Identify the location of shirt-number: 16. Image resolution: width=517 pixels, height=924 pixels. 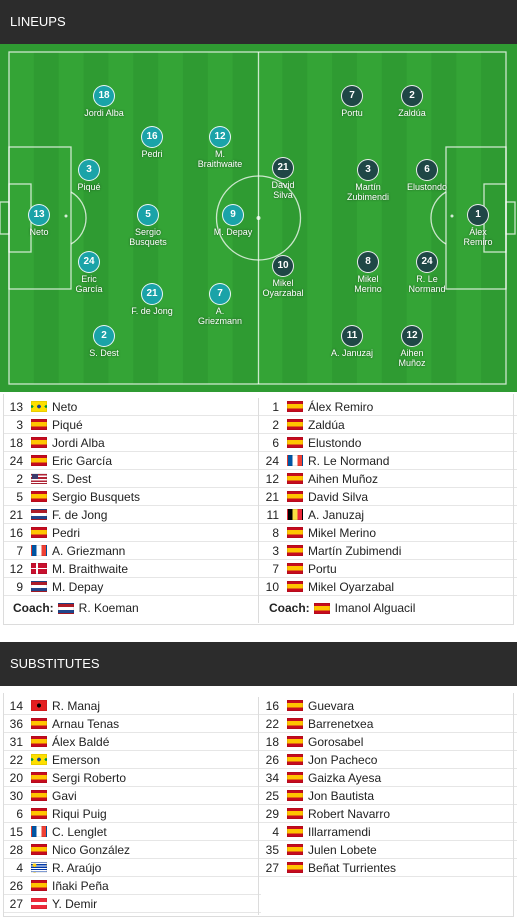
(152, 137).